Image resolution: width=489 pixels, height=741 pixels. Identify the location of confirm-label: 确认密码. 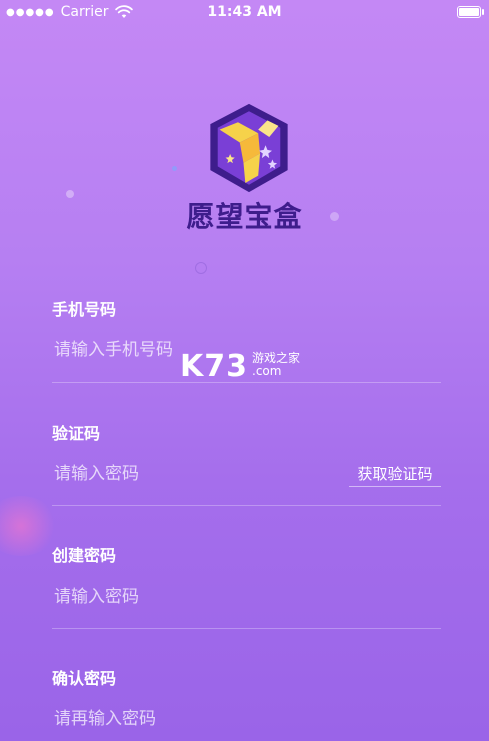
(84, 678).